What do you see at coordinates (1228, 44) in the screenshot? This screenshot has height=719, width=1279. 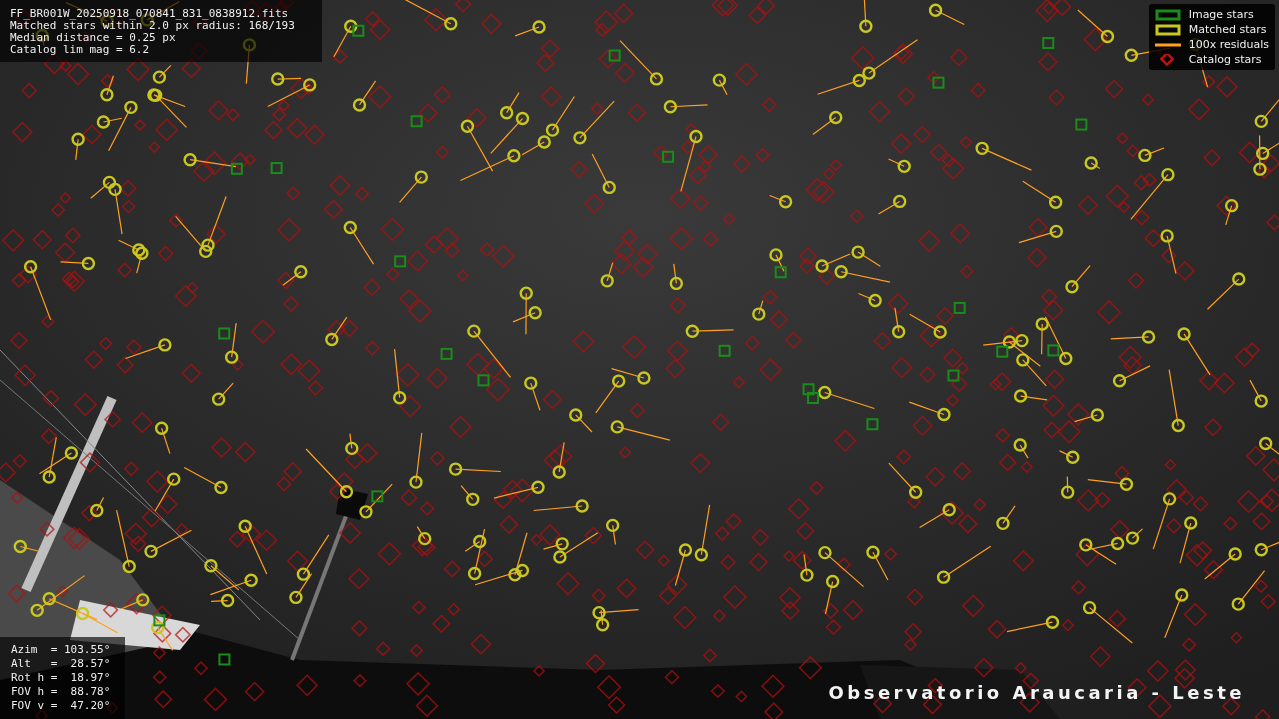 I see `legend-label: 100x residuals` at bounding box center [1228, 44].